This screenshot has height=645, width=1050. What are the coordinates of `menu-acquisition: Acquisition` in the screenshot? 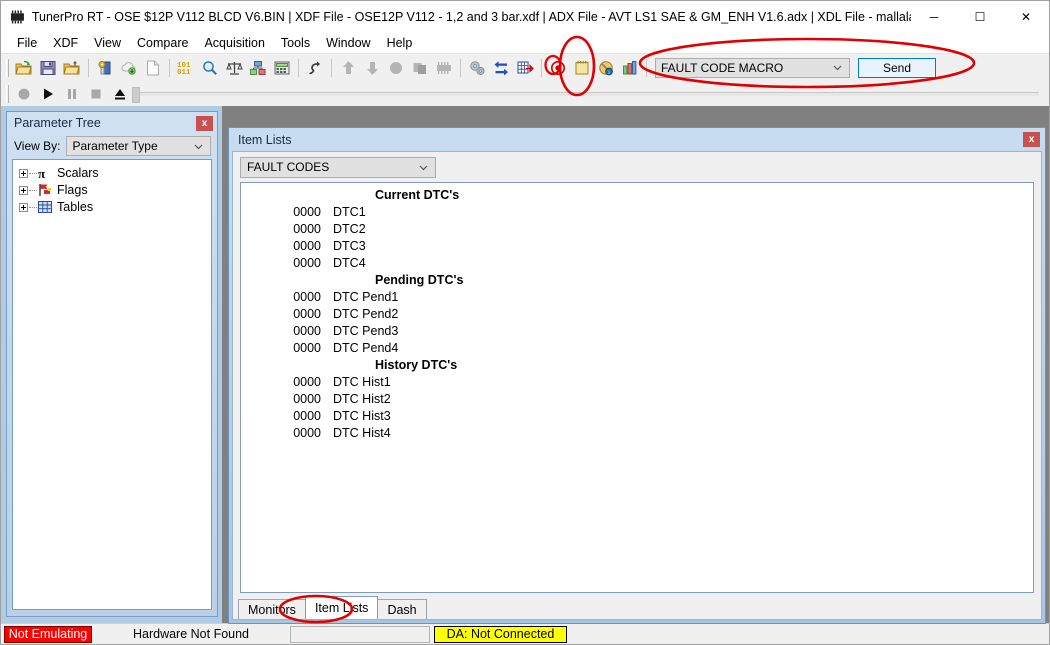 It's located at (234, 43).